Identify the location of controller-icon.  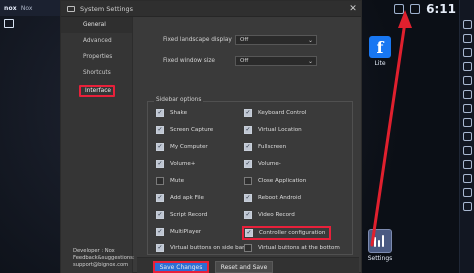
(467, 192).